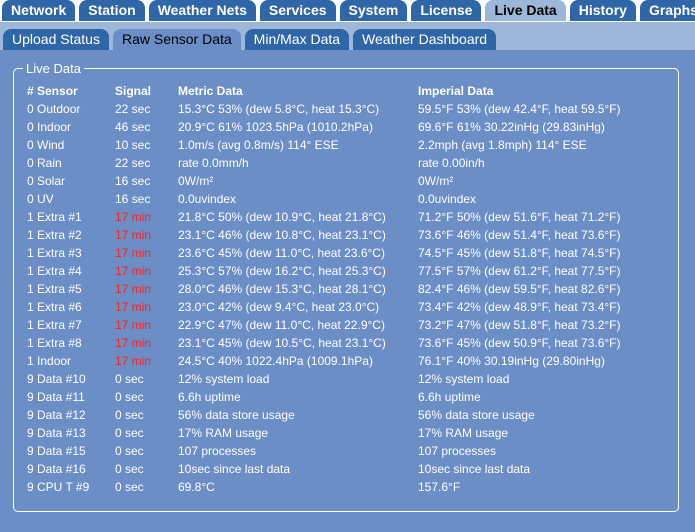 This screenshot has width=695, height=532. What do you see at coordinates (447, 199) in the screenshot?
I see `imperial-cell: 0.0uvindex` at bounding box center [447, 199].